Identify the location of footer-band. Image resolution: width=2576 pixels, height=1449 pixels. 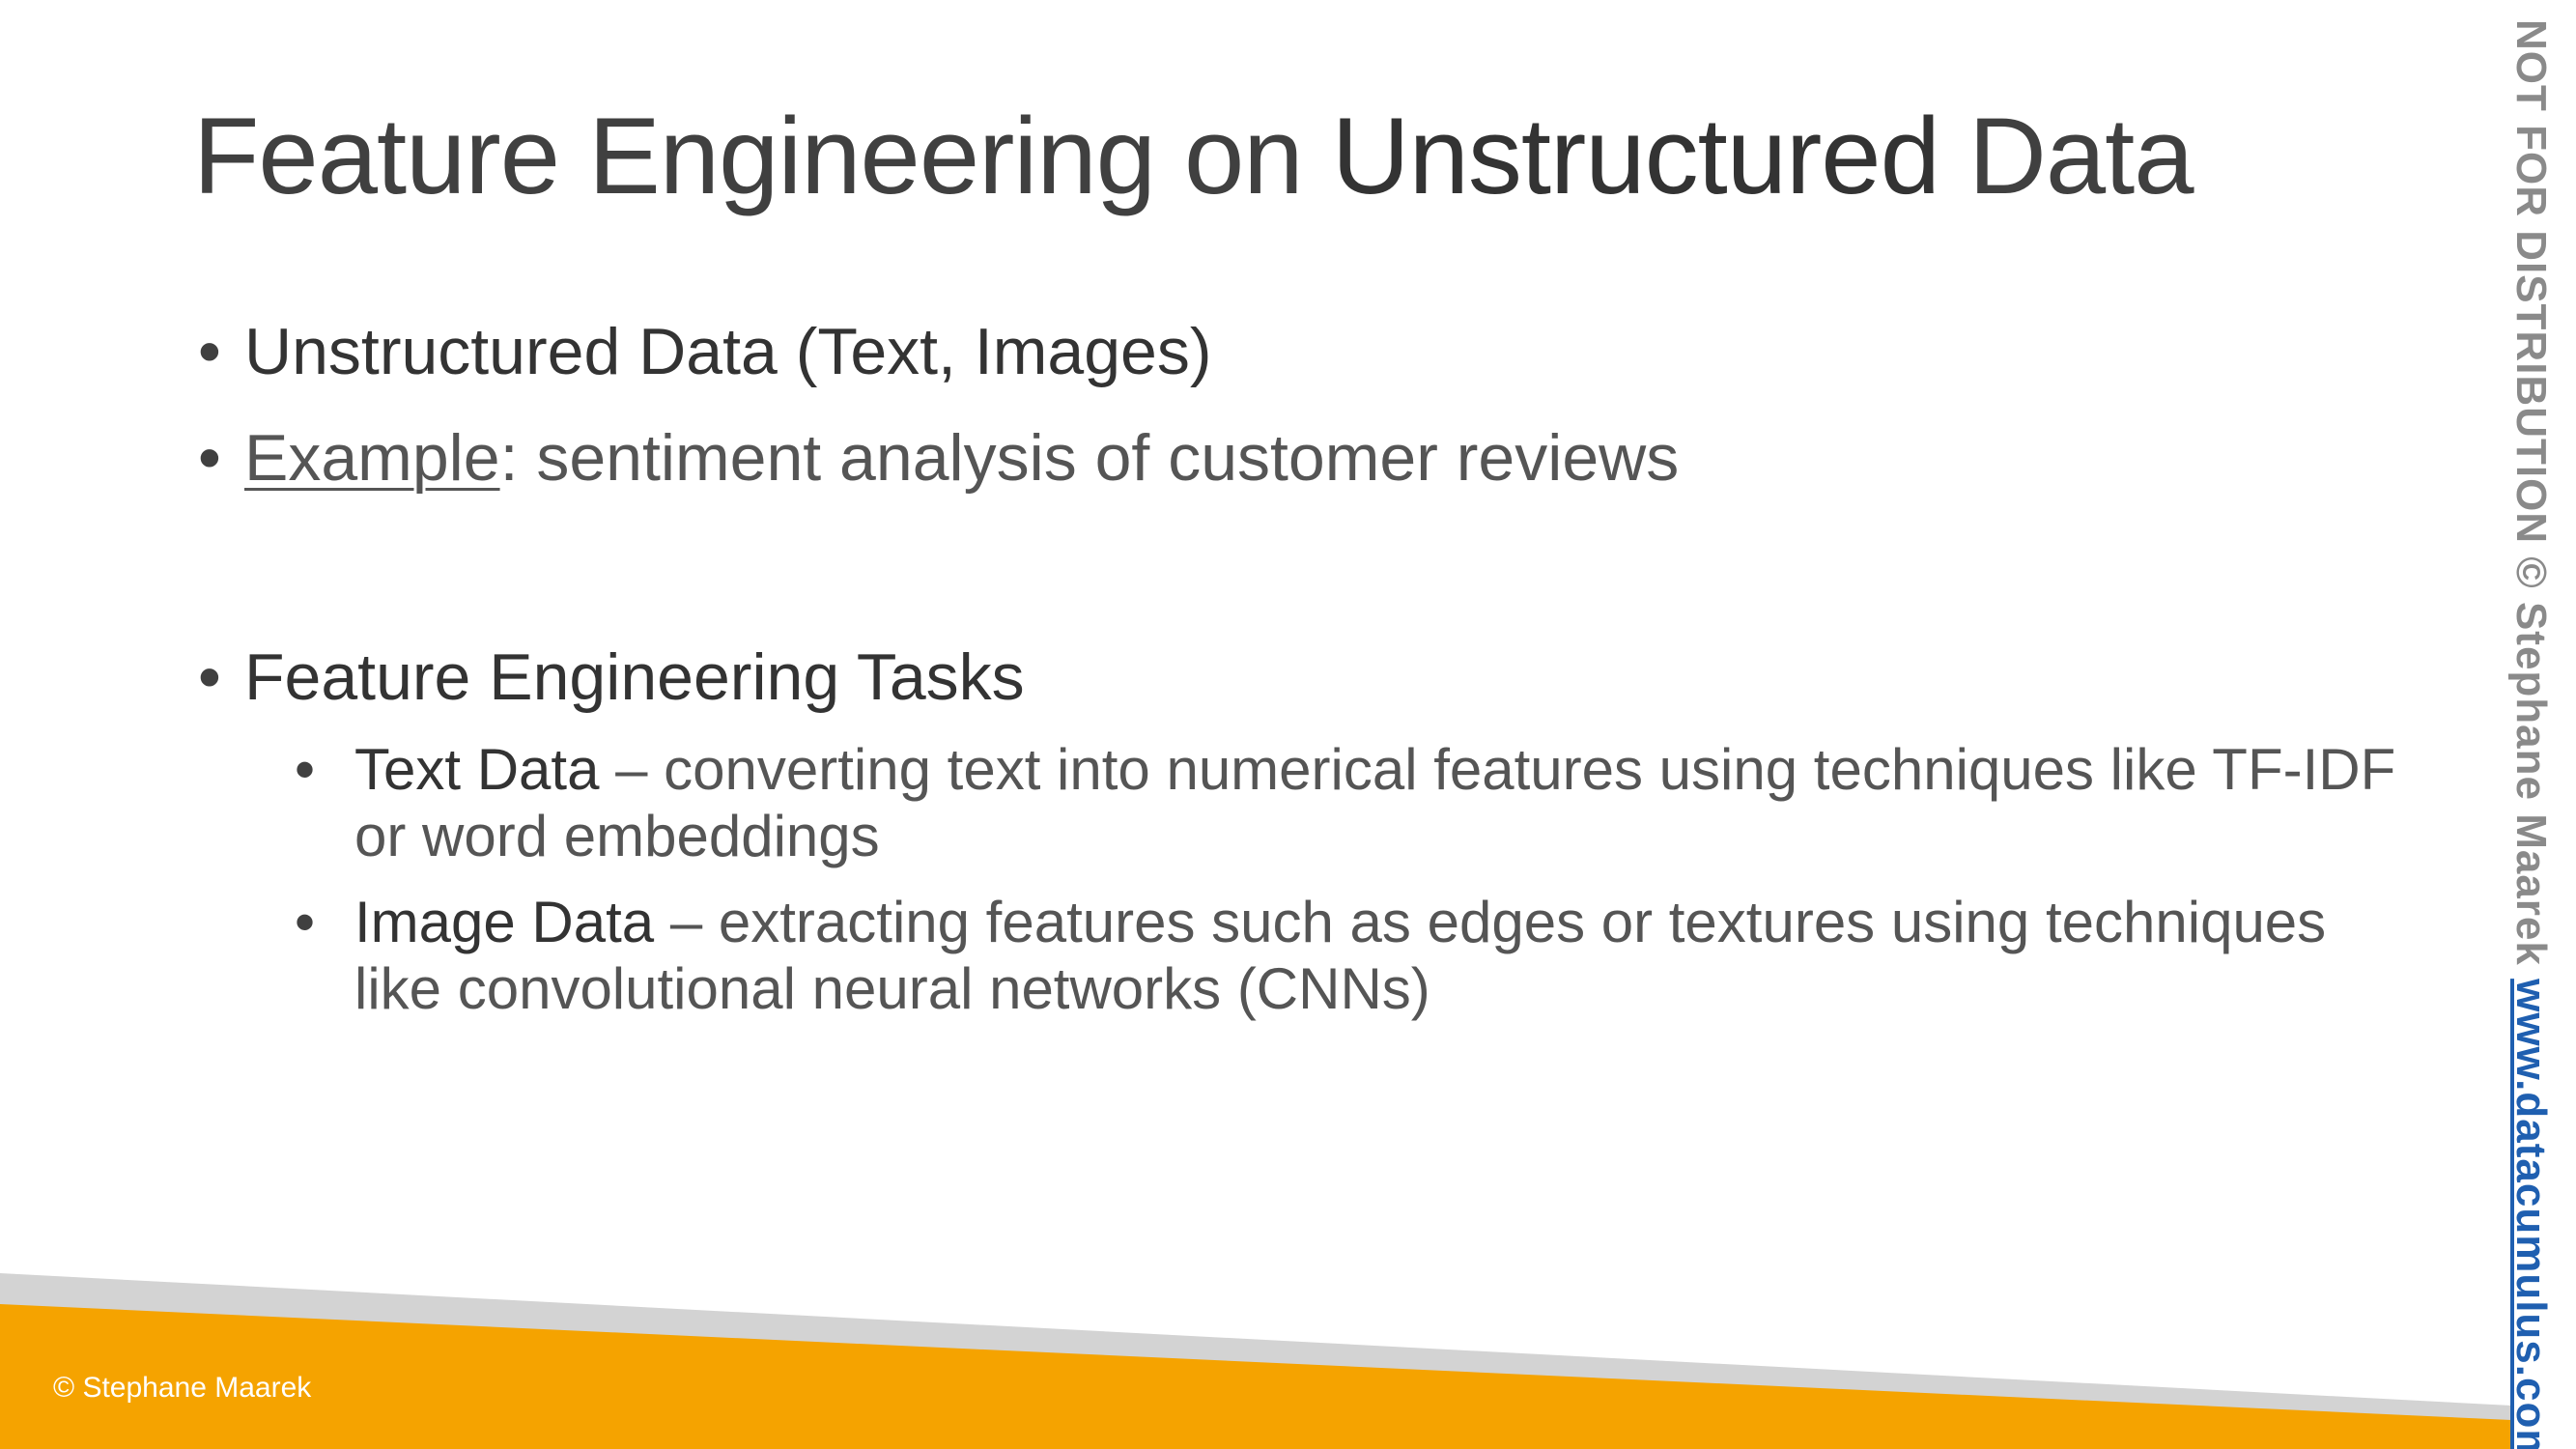
(1255, 1361).